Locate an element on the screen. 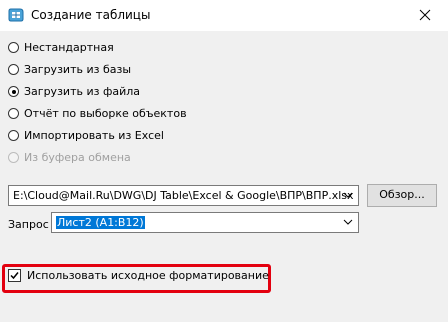  radio-label: Нестандартная is located at coordinates (69, 47).